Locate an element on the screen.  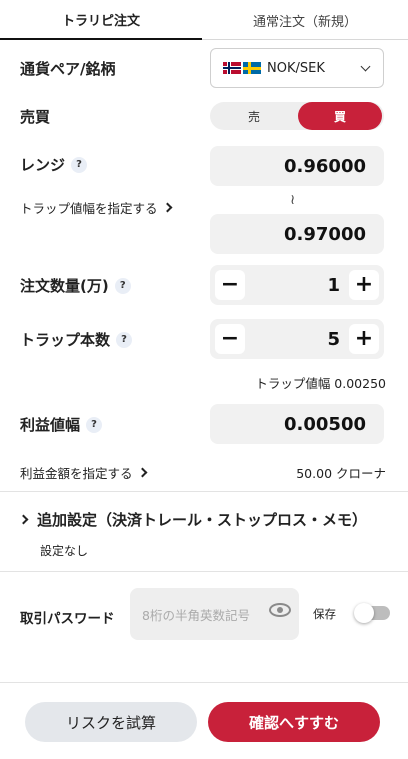
switch-knob is located at coordinates (364, 613).